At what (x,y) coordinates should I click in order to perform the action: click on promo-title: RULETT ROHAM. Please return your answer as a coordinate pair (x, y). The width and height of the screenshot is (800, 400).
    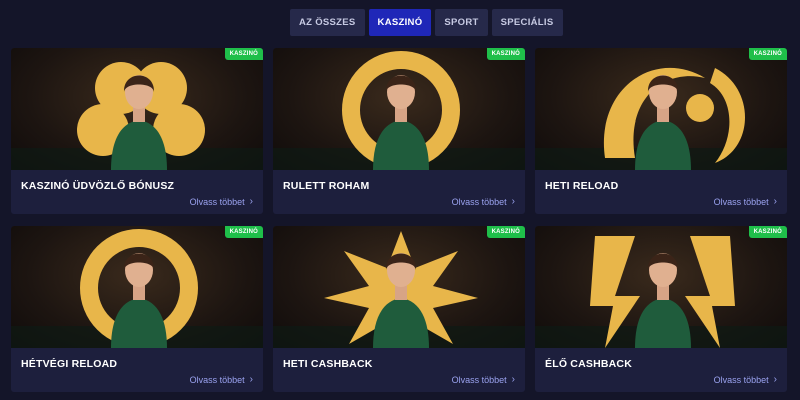
    Looking at the image, I should click on (326, 186).